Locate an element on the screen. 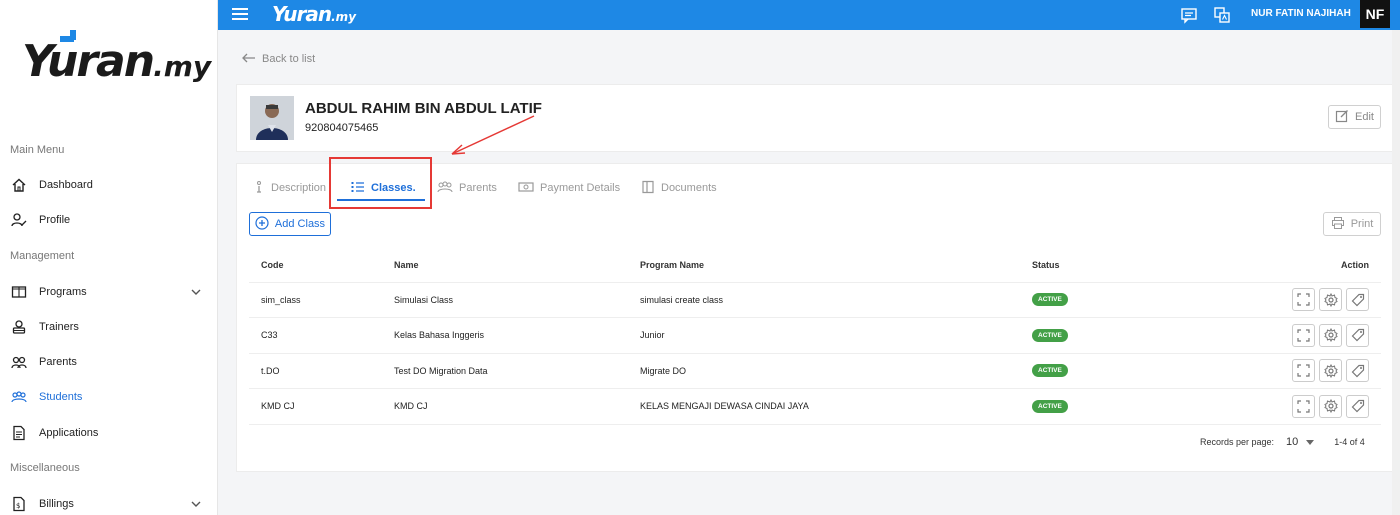 The image size is (1400, 515). tab-parents: Parents is located at coordinates (467, 188).